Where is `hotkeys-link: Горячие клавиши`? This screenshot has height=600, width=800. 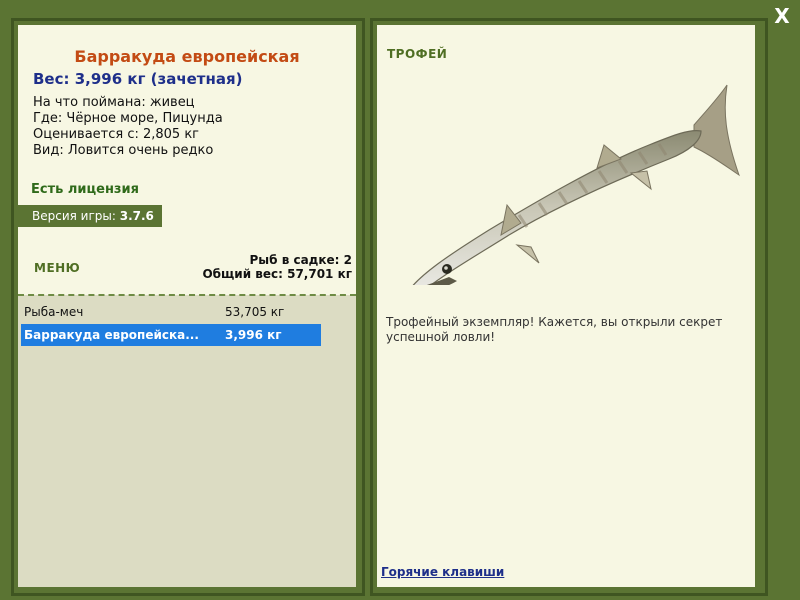 hotkeys-link: Горячие клавиши is located at coordinates (442, 572).